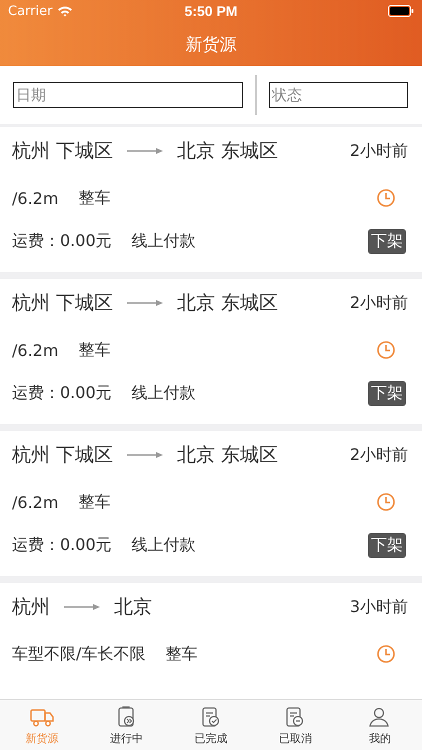 The image size is (422, 750). I want to click on status-field: 状态, so click(338, 95).